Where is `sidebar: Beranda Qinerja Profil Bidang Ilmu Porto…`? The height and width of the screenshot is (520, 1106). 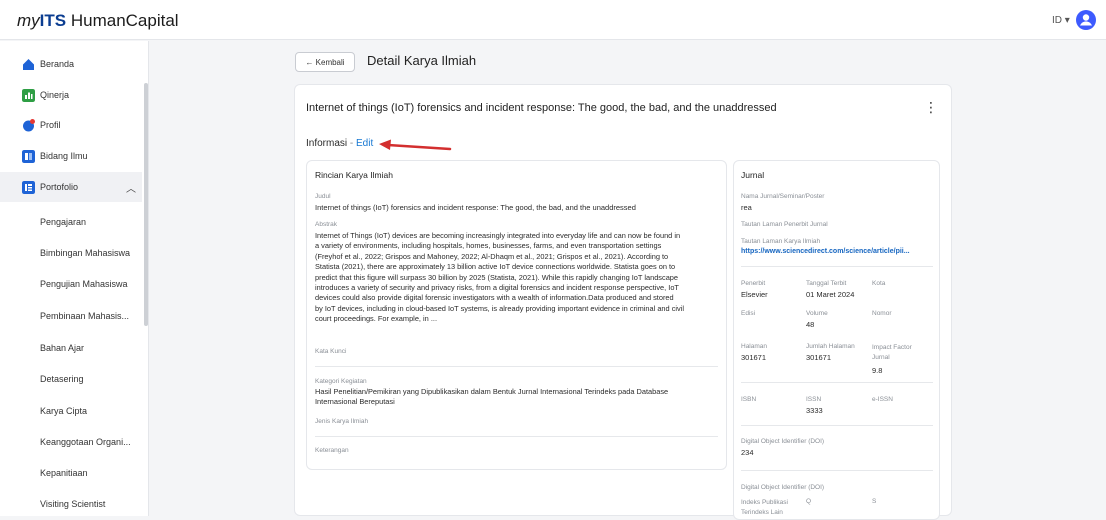
sidebar: Beranda Qinerja Profil Bidang Ilmu Porto… is located at coordinates (74, 278).